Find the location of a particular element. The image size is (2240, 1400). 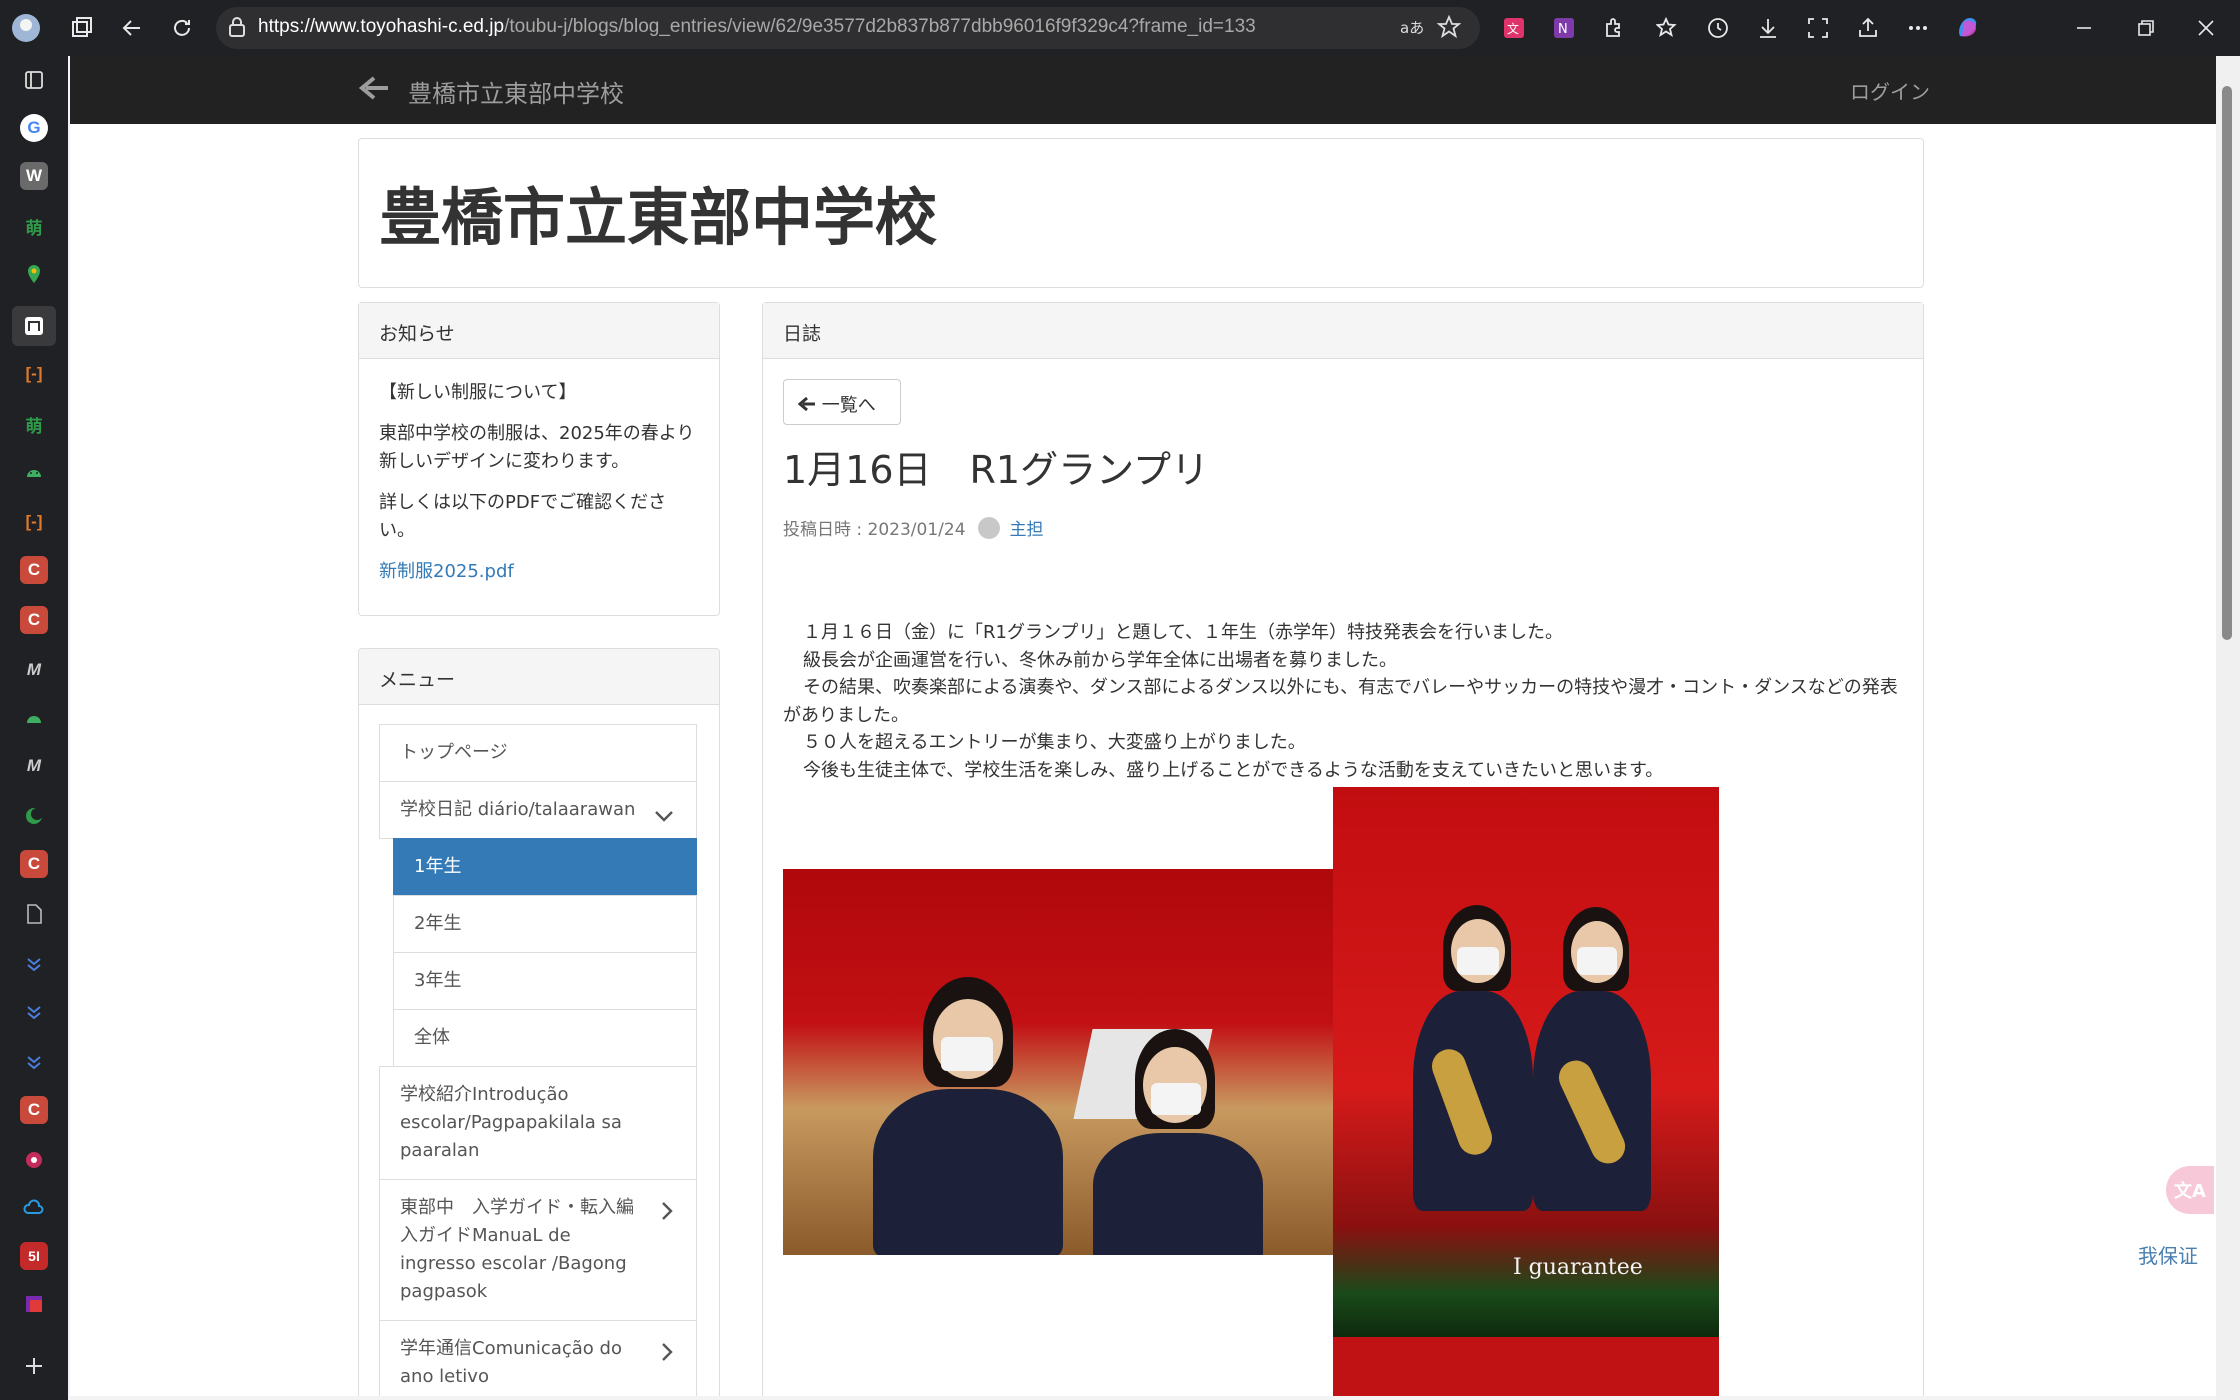

menu-item-label: 2年生 is located at coordinates (438, 923).